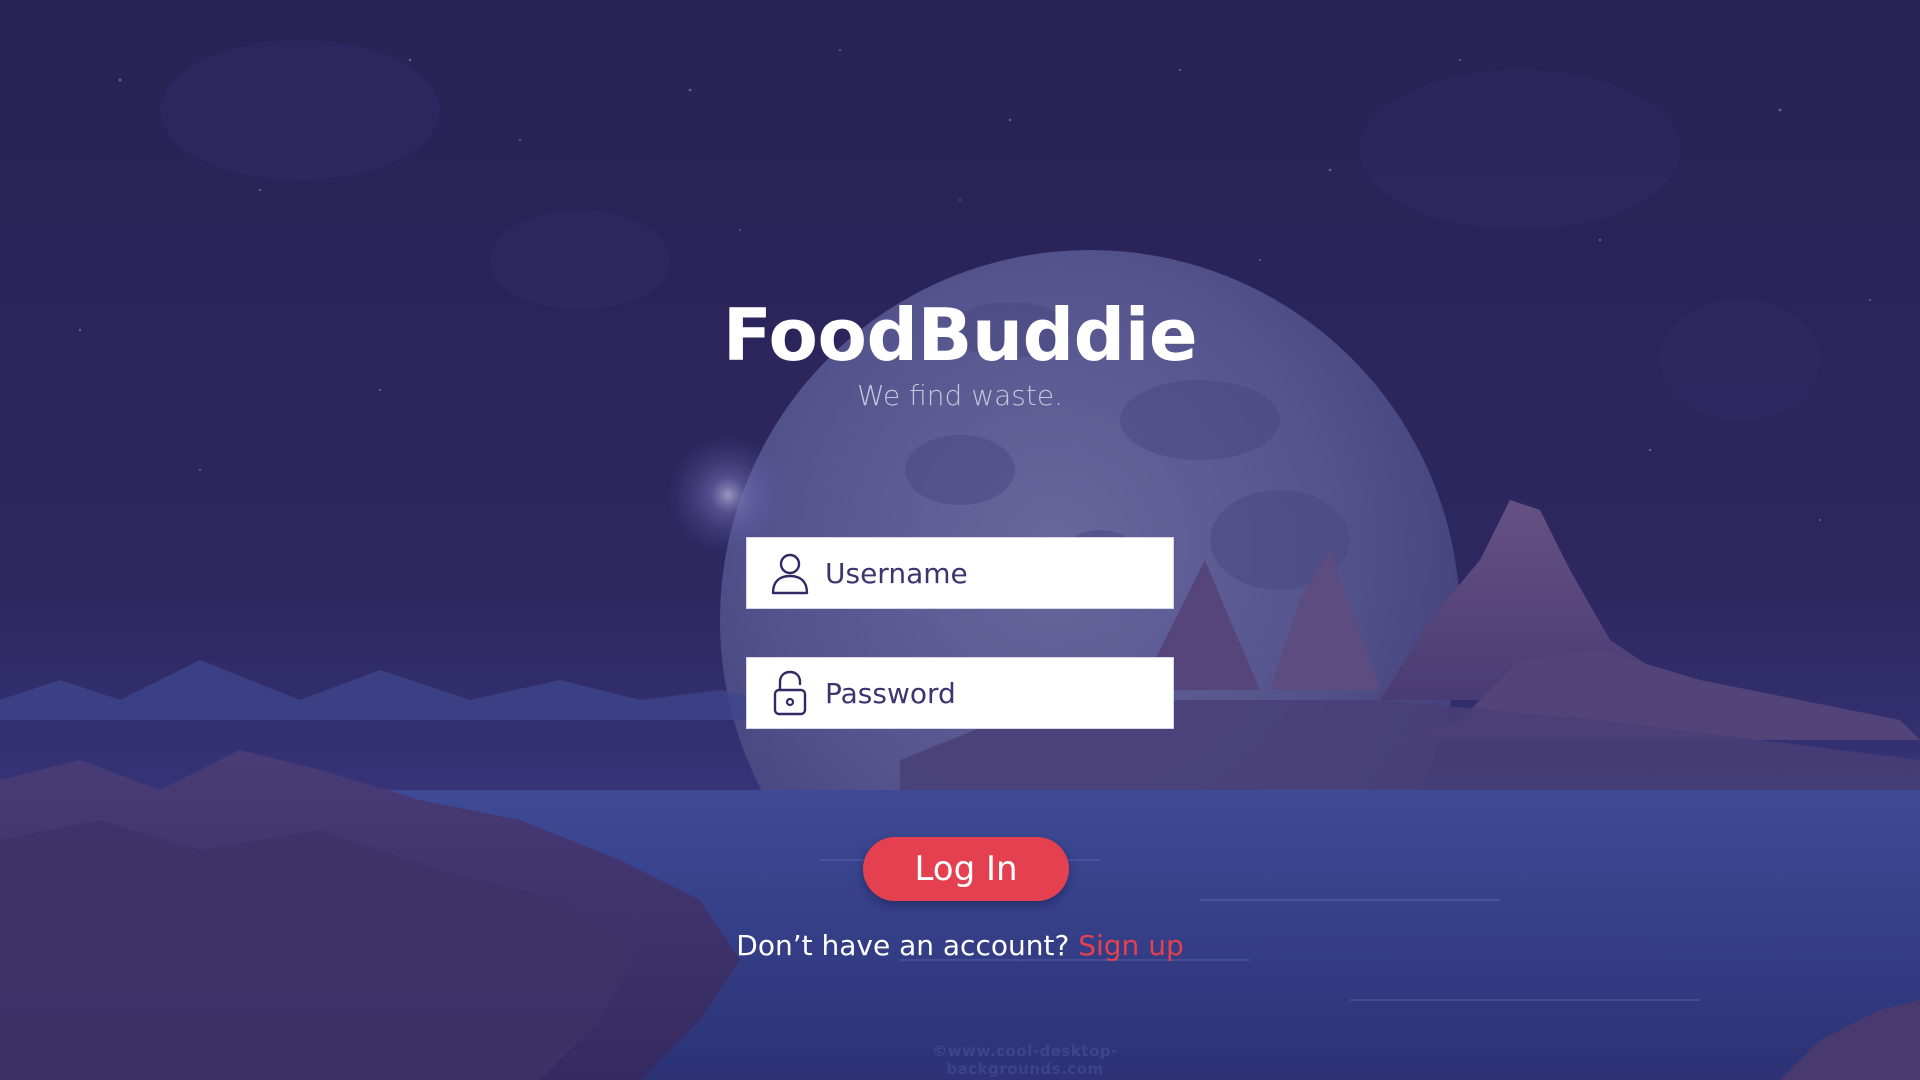  Describe the element at coordinates (960, 395) in the screenshot. I see `app-tagline: We find waste.` at that location.